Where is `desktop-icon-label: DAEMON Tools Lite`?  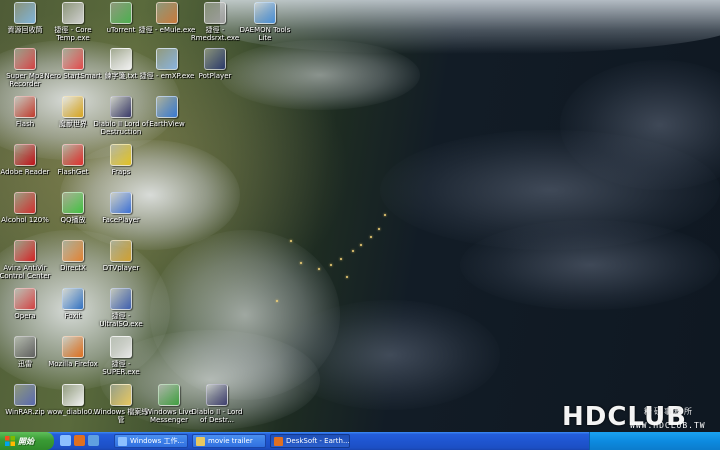 desktop-icon-label: DAEMON Tools Lite is located at coordinates (265, 34).